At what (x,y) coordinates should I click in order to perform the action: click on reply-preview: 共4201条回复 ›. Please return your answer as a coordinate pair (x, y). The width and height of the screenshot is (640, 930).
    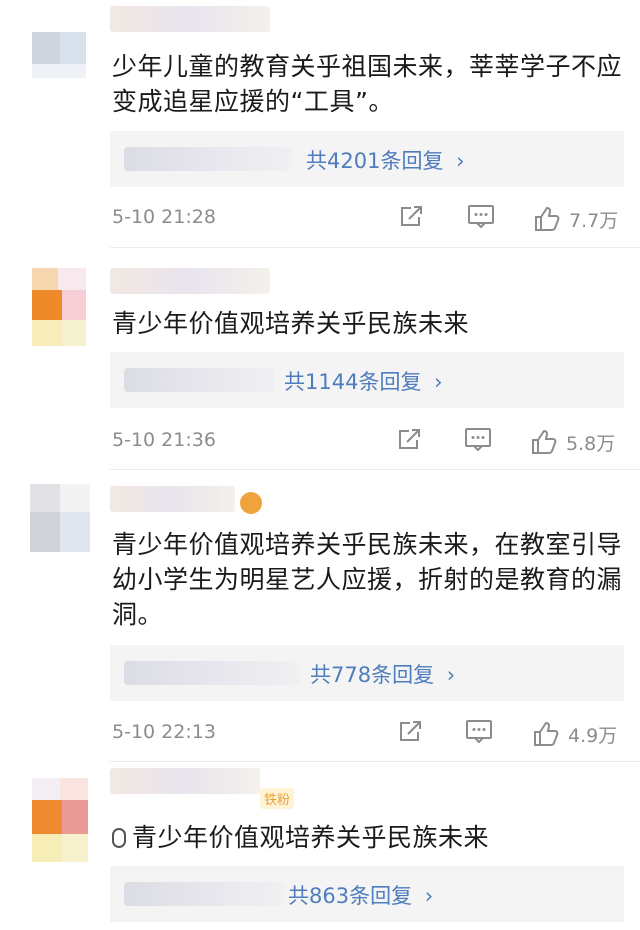
    Looking at the image, I should click on (367, 159).